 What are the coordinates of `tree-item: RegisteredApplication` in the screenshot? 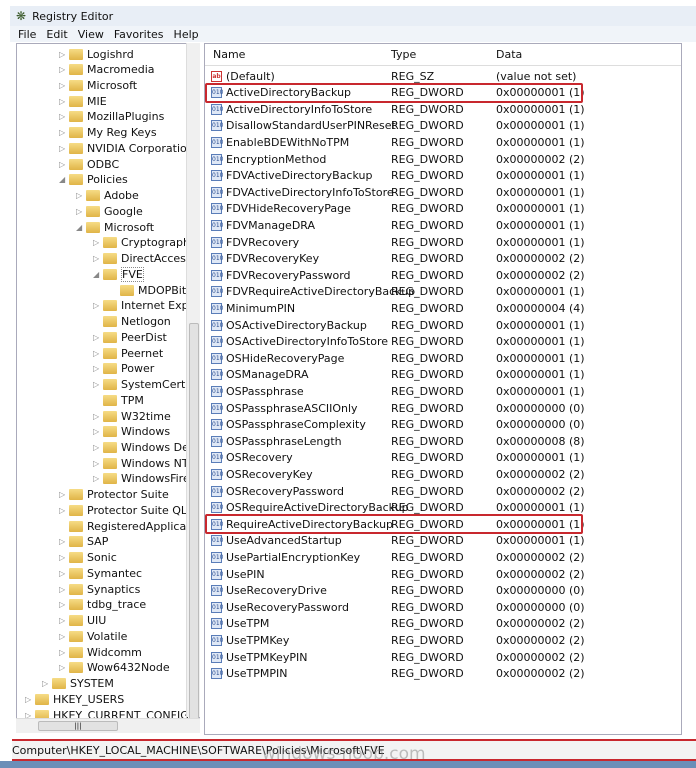 It's located at (129, 526).